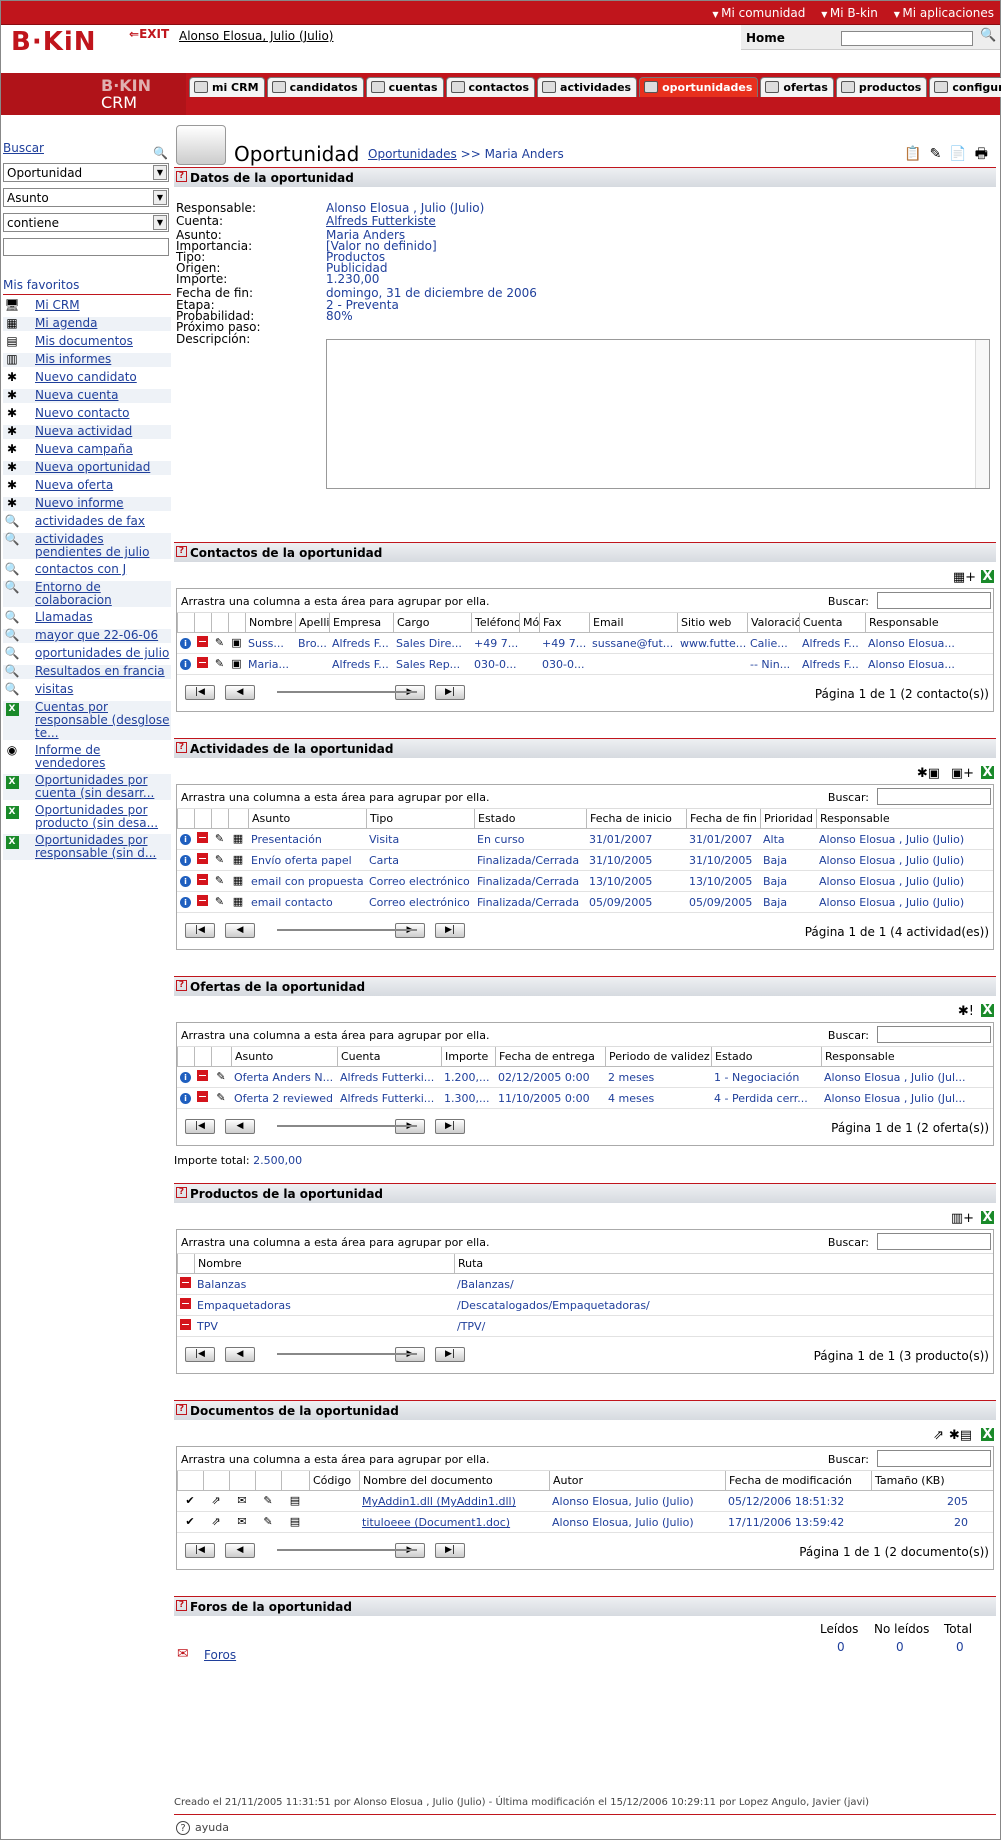 The height and width of the screenshot is (1840, 1001). I want to click on column-header: Periodo de validez, so click(658, 1056).